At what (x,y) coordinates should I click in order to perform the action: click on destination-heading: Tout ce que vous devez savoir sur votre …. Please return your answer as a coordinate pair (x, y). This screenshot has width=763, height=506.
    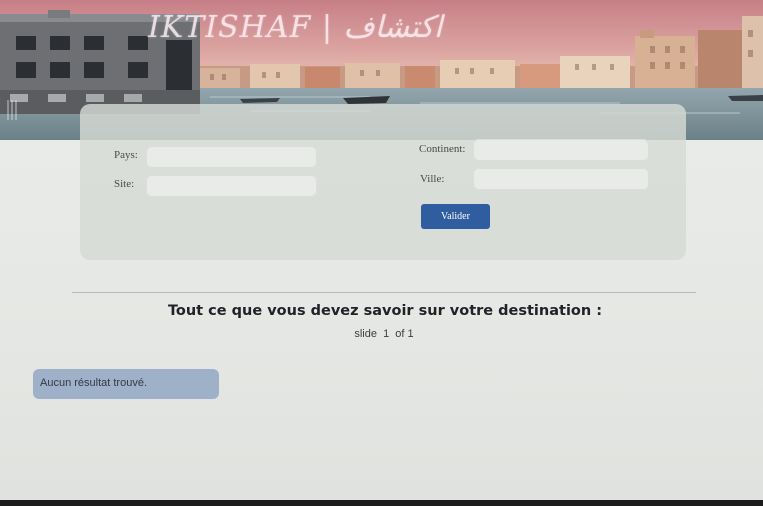
    Looking at the image, I should click on (385, 311).